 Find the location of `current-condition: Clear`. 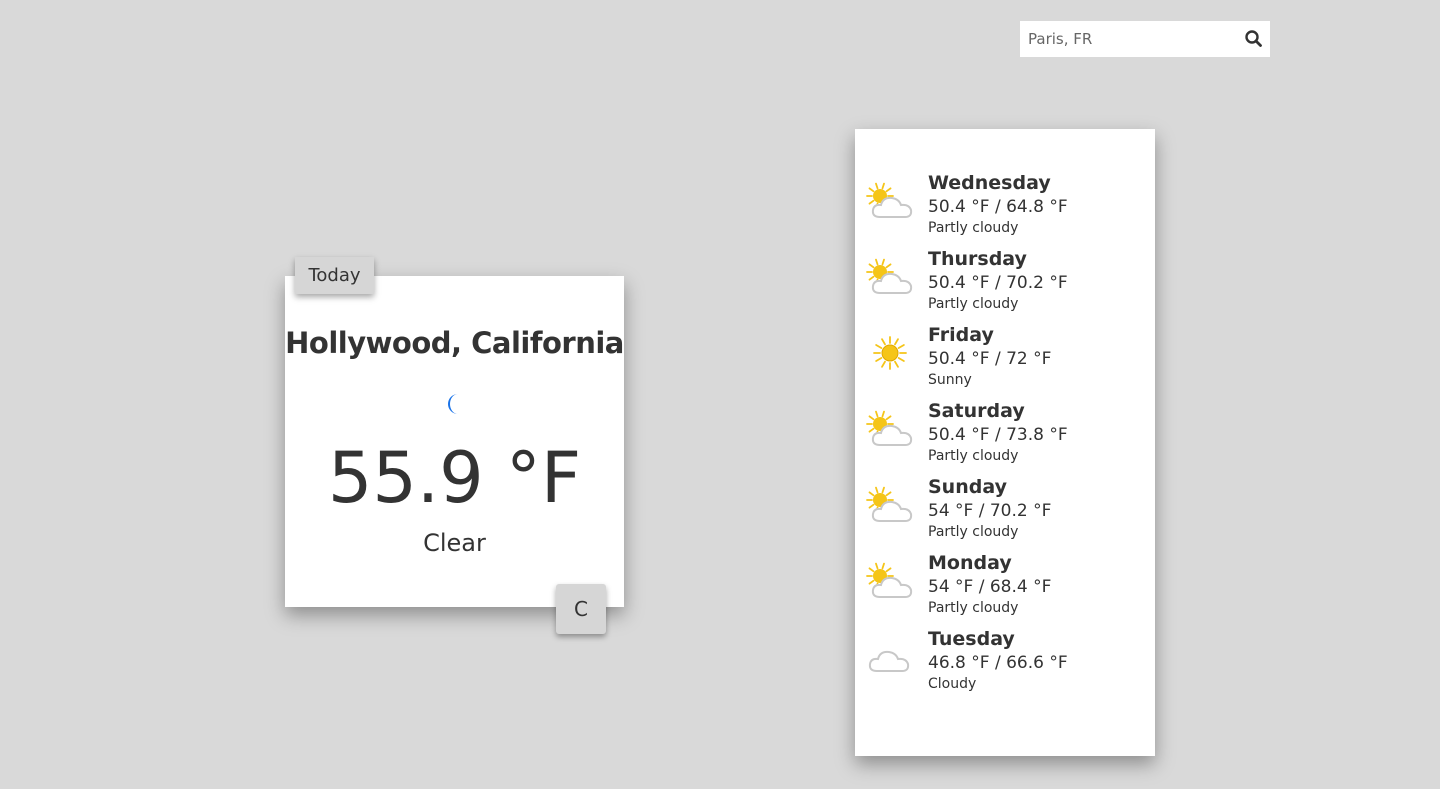

current-condition: Clear is located at coordinates (454, 543).